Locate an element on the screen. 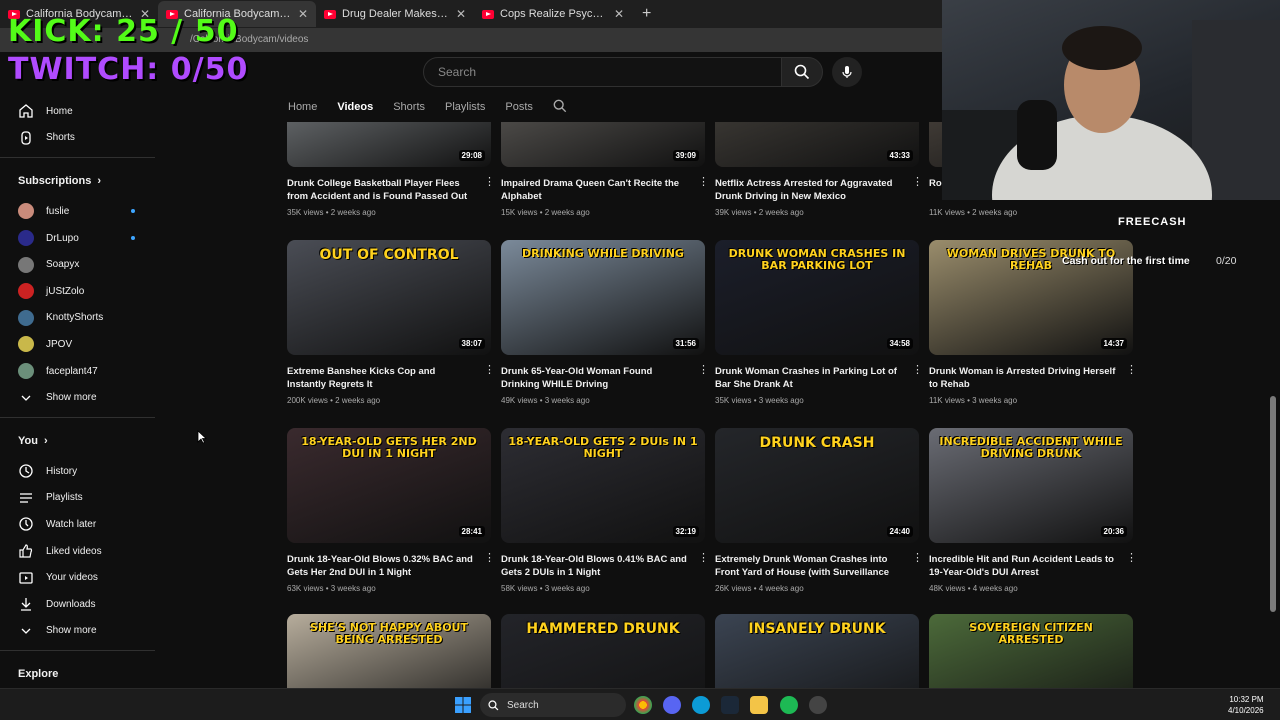  video-thumbnail: SOVEREIGN CITIZEN ARRESTED is located at coordinates (1031, 651).